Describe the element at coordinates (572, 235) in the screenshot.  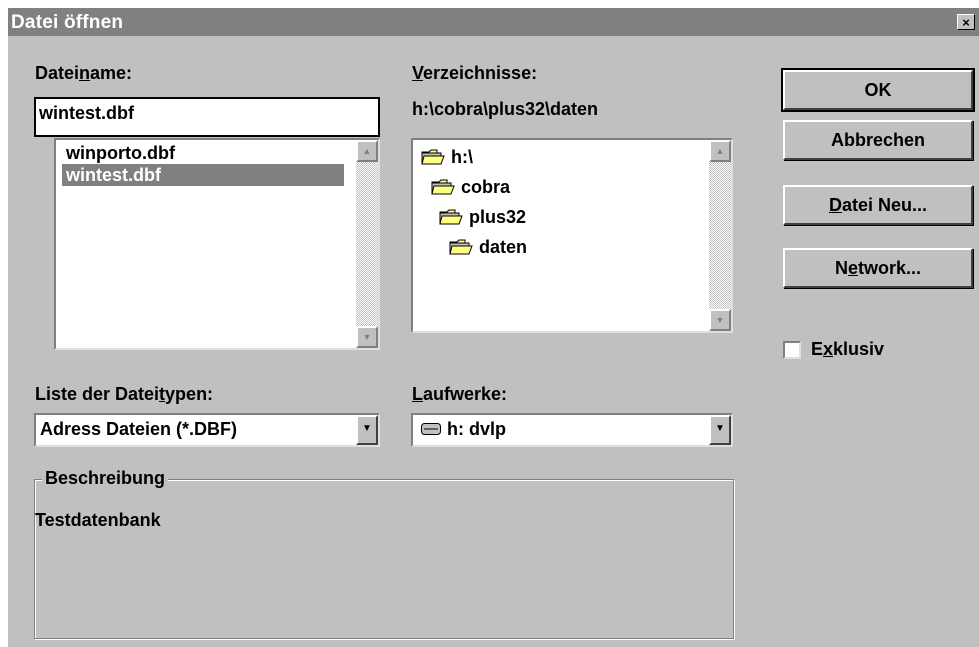
I see `directory-list: h:\ cobra plus32 daten ▲ ▼` at that location.